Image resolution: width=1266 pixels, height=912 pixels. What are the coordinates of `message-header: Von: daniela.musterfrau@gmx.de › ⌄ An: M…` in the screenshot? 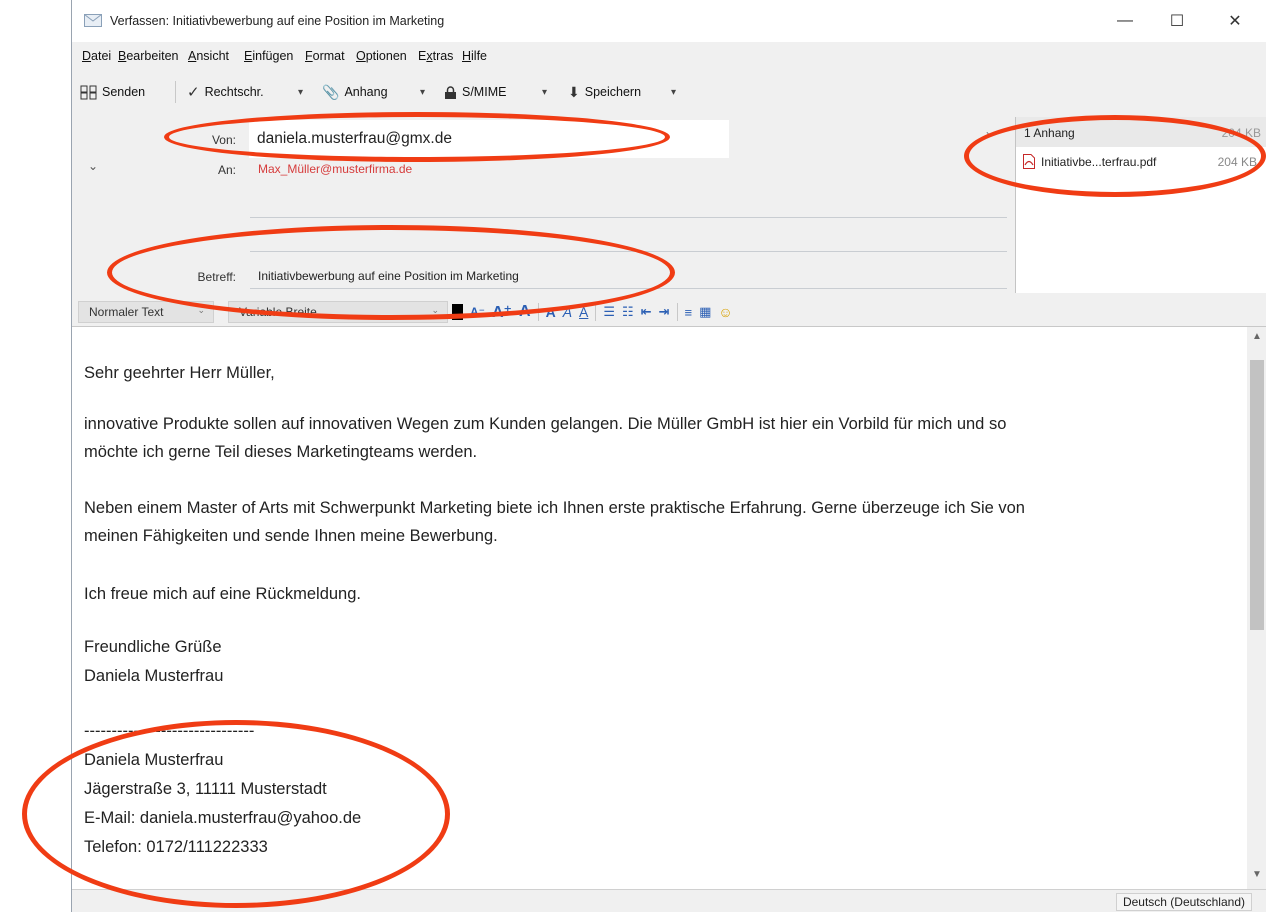 It's located at (543, 205).